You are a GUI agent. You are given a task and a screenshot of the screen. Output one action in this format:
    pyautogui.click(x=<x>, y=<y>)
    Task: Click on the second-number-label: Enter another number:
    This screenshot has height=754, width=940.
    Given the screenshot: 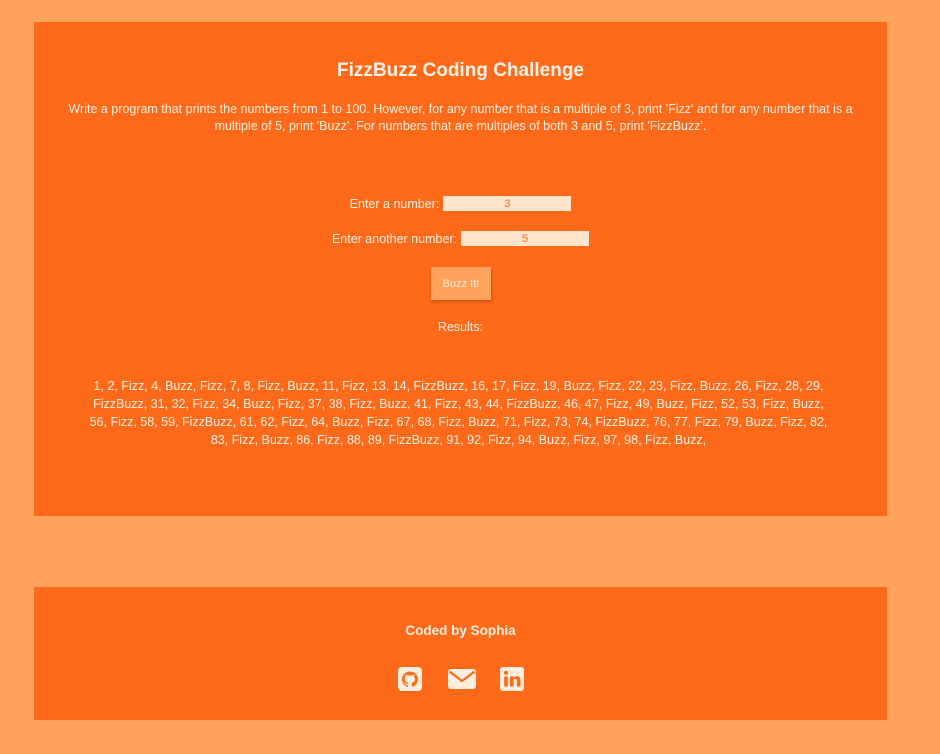 What is the action you would take?
    pyautogui.click(x=394, y=238)
    